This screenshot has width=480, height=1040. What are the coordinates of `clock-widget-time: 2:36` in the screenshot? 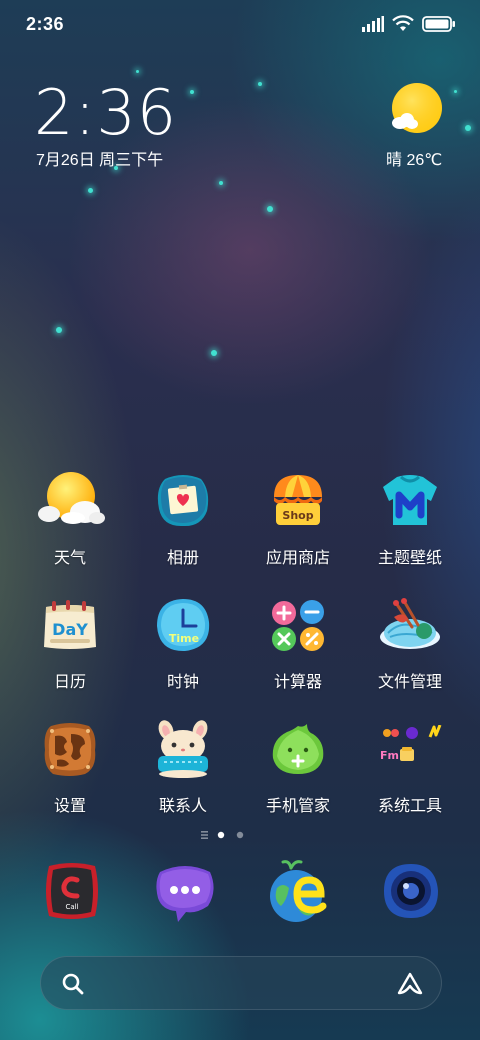 It's located at (105, 112).